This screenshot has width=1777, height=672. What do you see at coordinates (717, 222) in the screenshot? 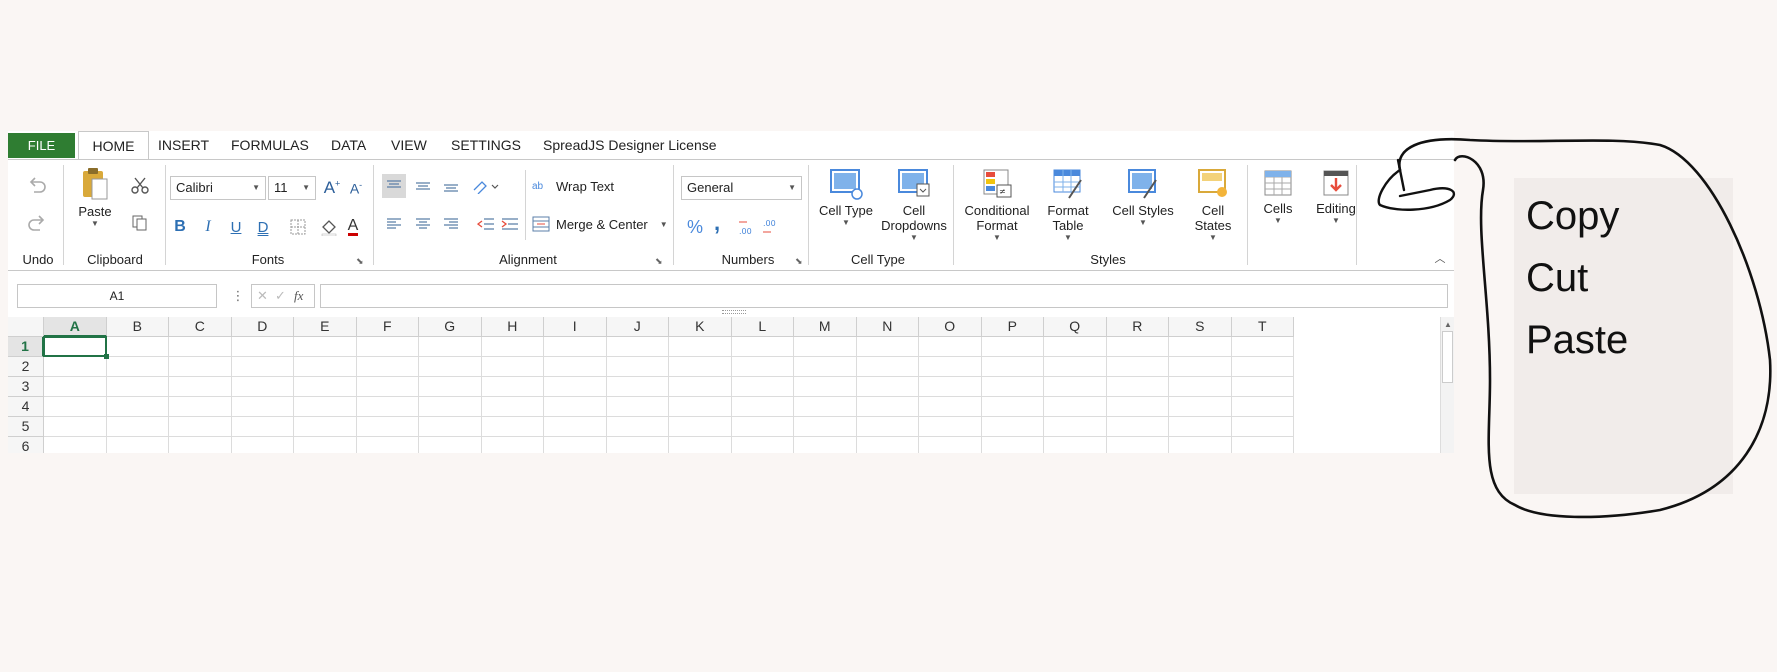
I see `comma-button: ,` at bounding box center [717, 222].